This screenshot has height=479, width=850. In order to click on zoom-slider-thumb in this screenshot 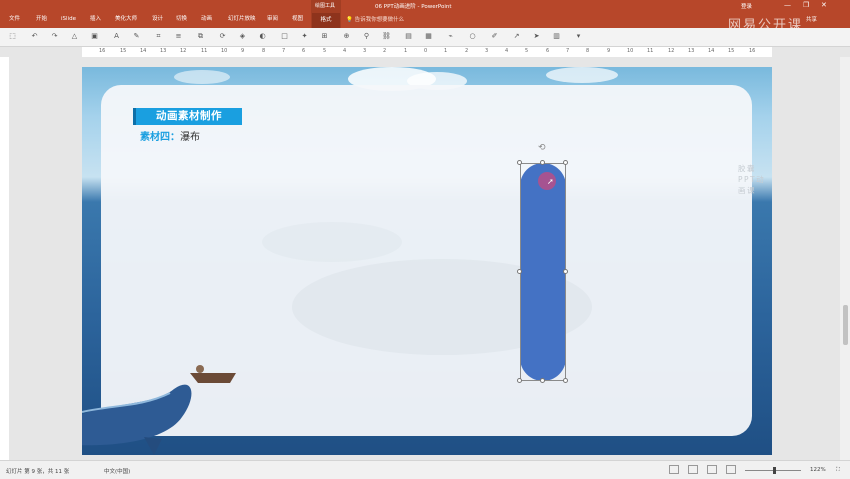, I will do `click(774, 470)`.